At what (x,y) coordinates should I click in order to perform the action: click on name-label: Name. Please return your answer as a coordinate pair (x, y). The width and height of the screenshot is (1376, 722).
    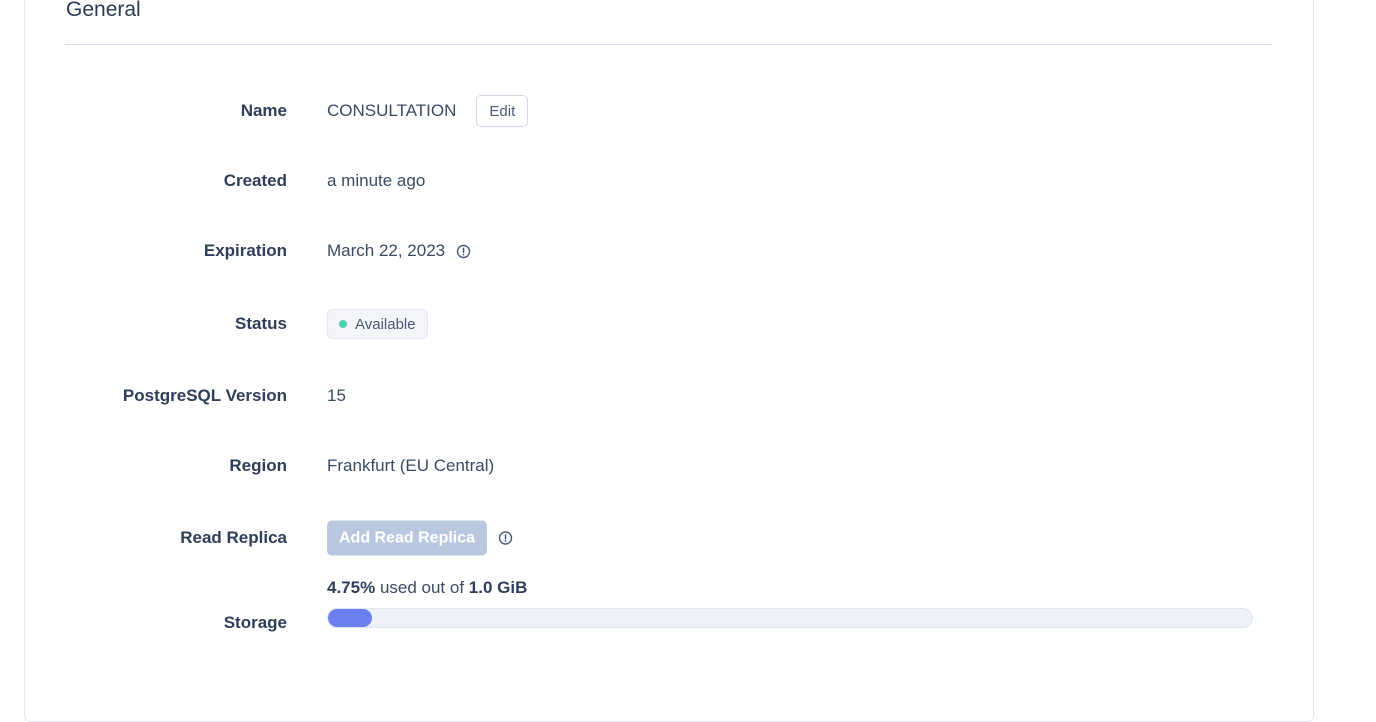
    Looking at the image, I should click on (263, 110).